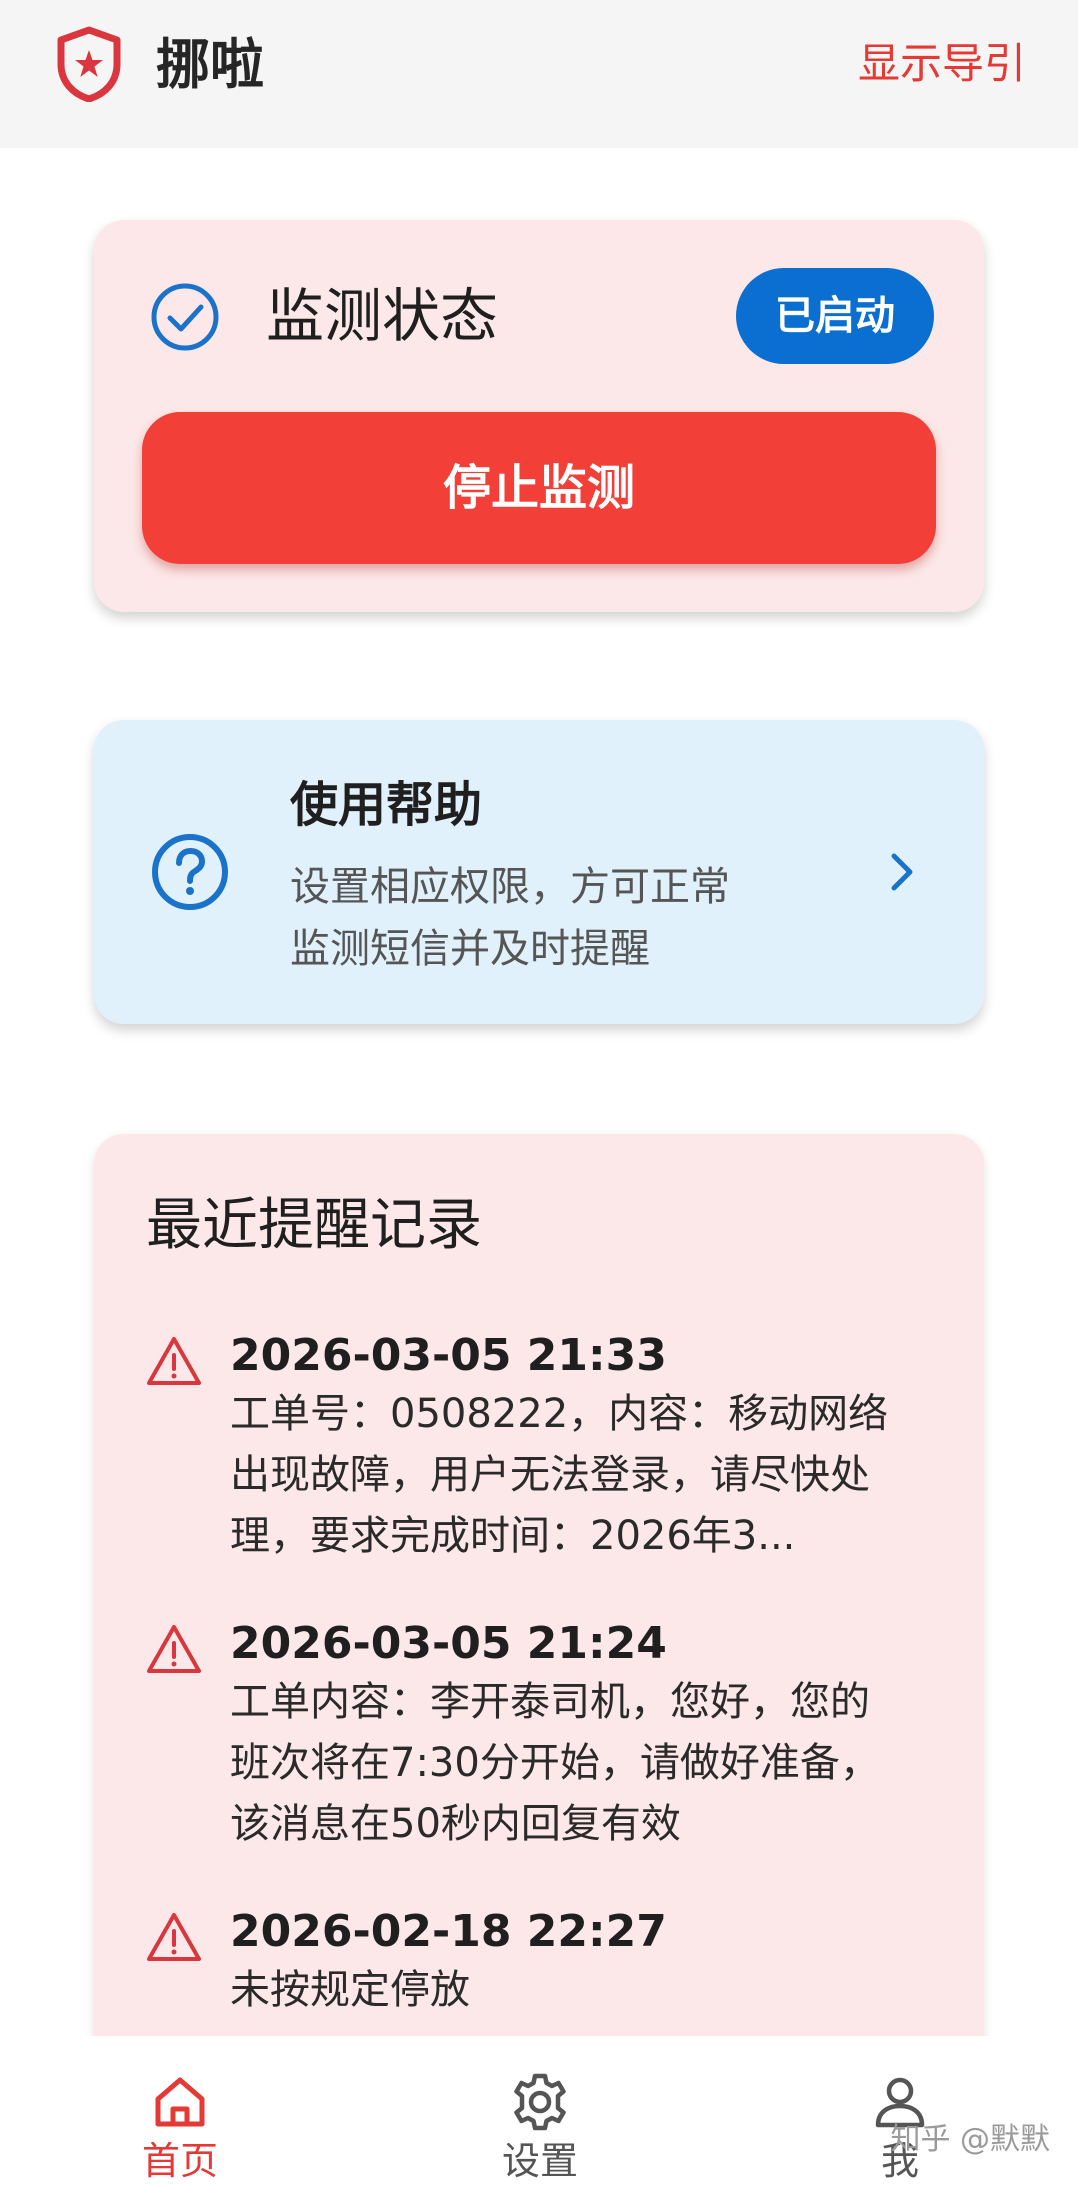 Image resolution: width=1078 pixels, height=2189 pixels. Describe the element at coordinates (350, 1990) in the screenshot. I see `alert-line: 未按规定停放` at that location.